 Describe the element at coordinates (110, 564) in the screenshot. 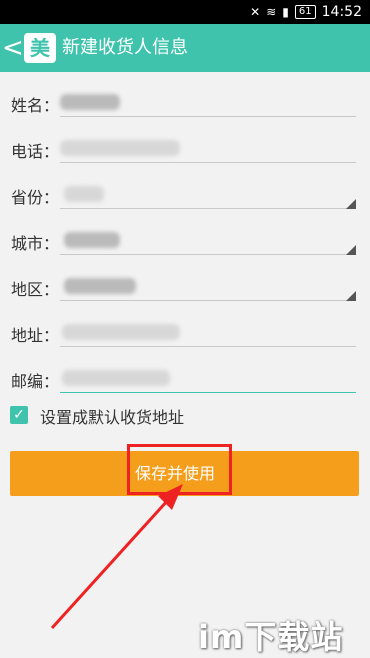

I see `arrow-shaft` at that location.